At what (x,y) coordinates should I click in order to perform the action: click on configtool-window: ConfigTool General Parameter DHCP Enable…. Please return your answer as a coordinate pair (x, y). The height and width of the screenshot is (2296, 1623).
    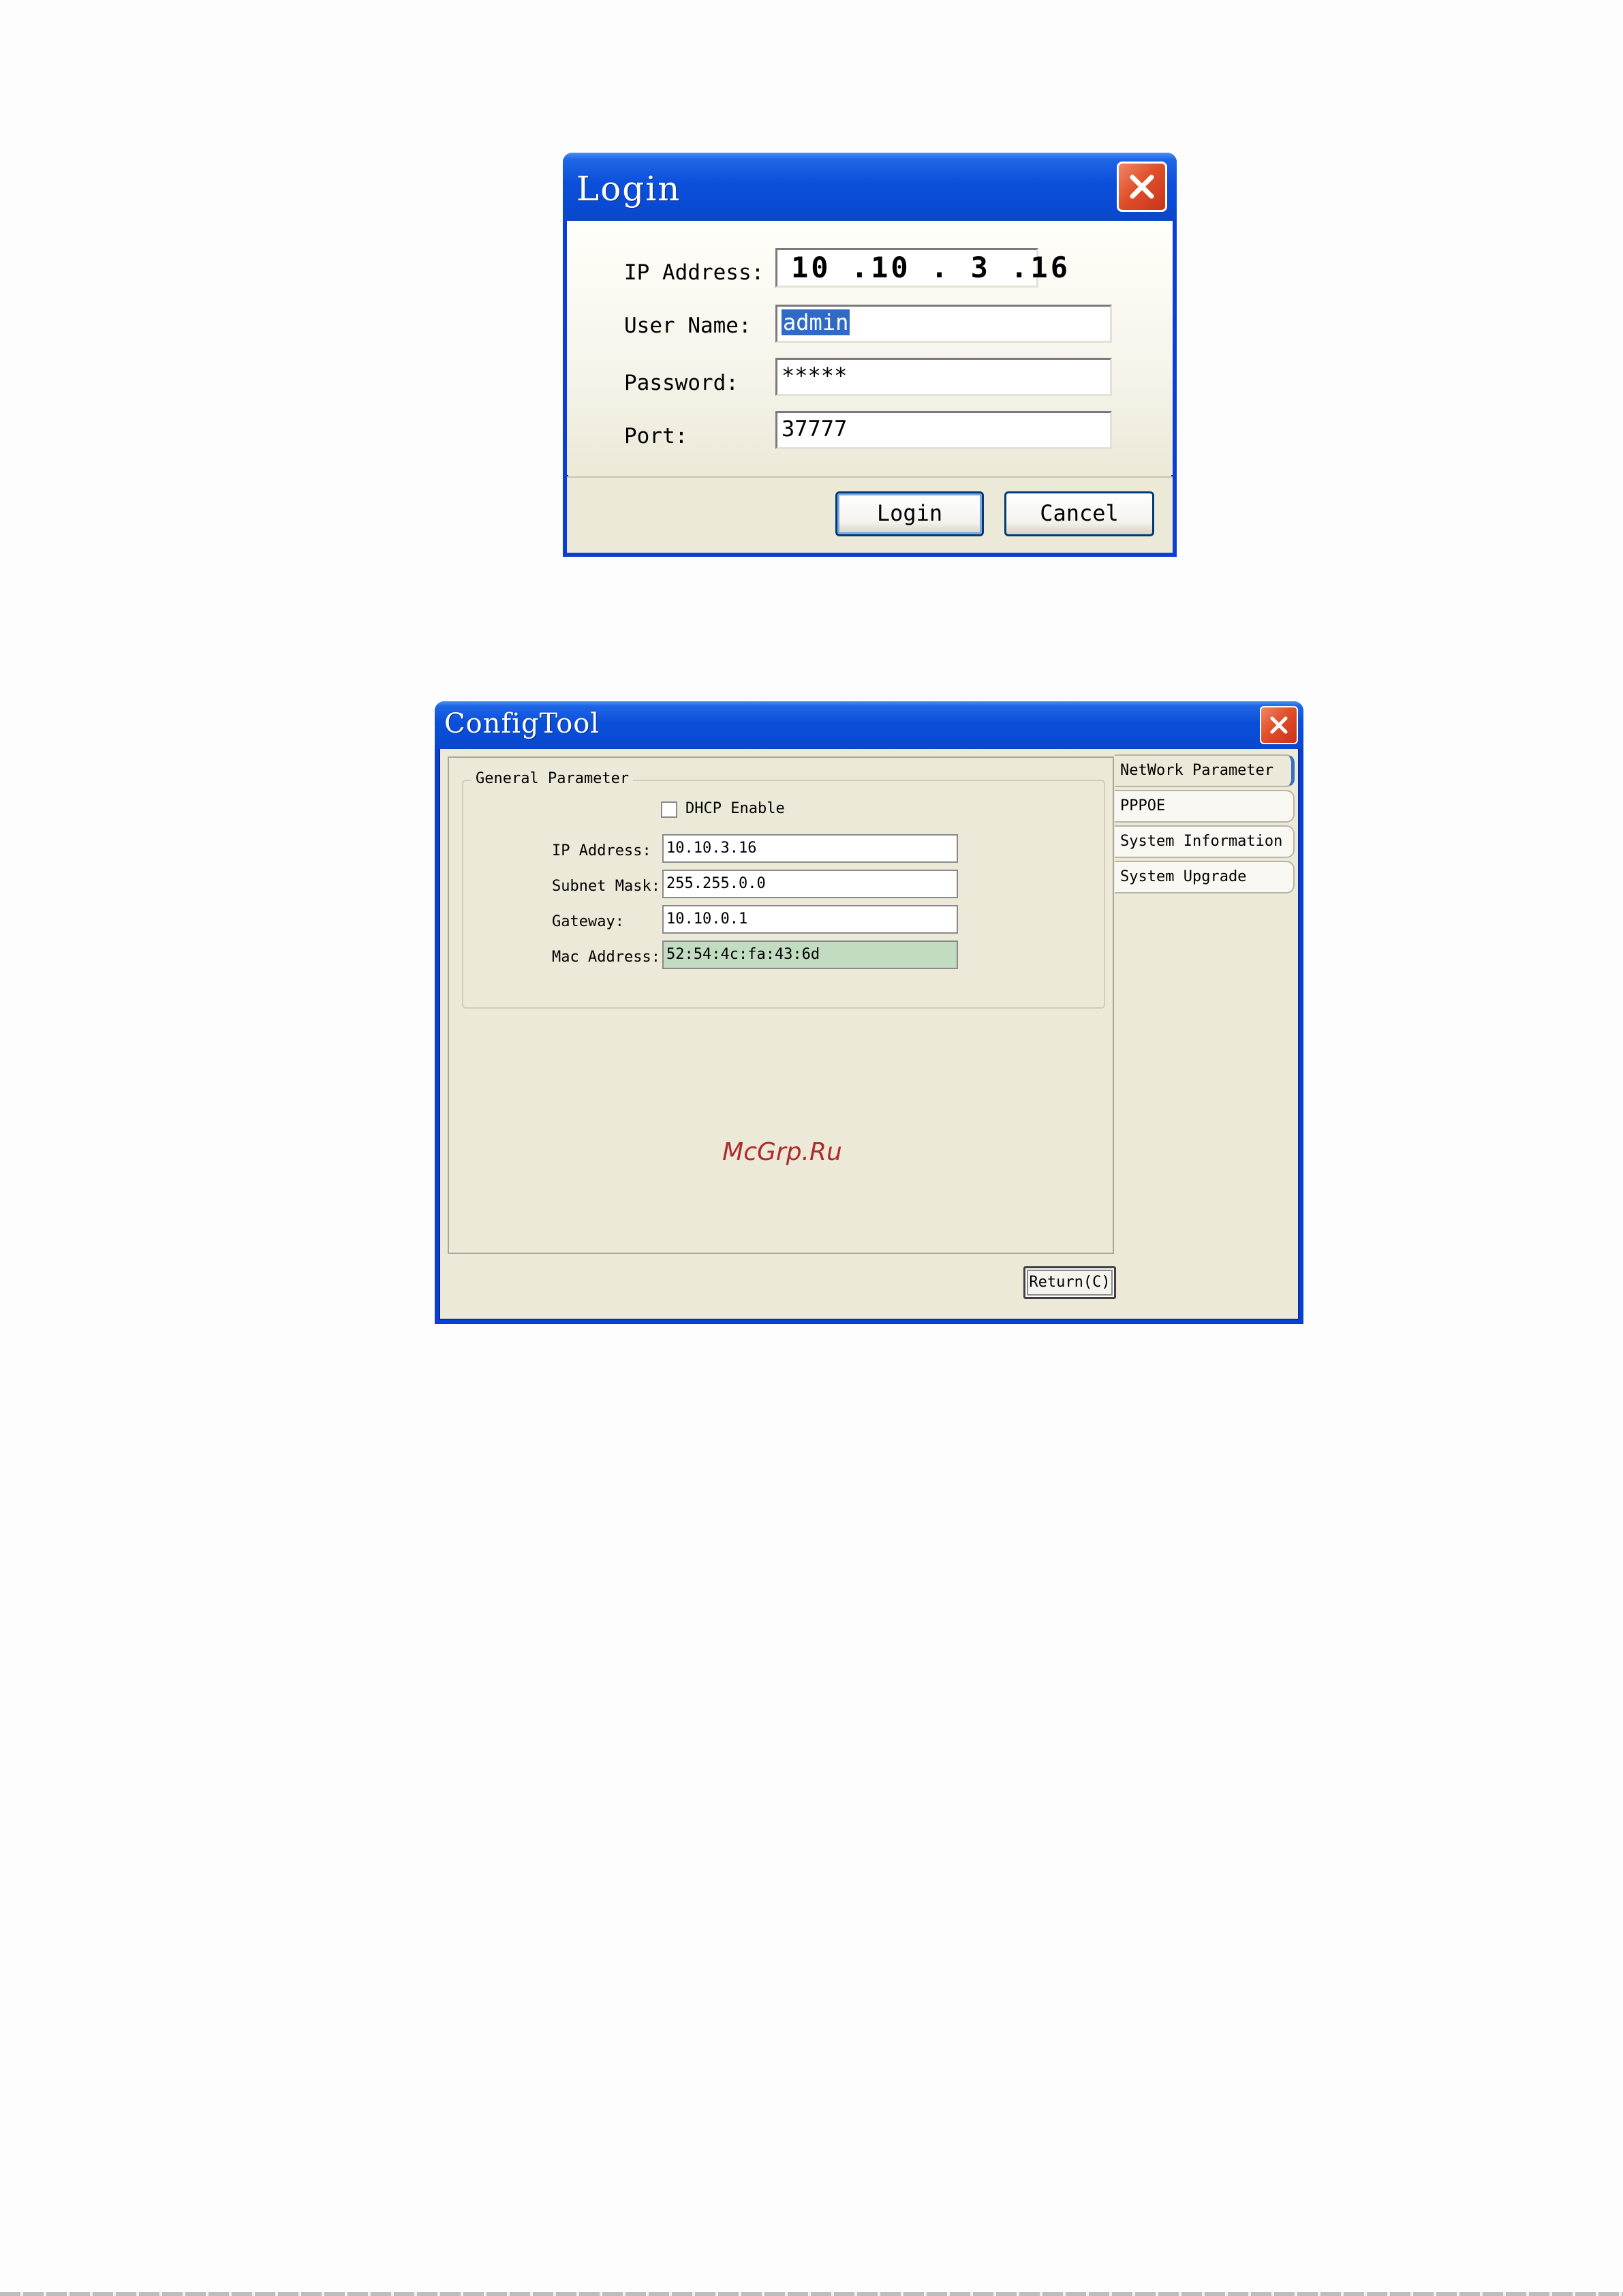
    Looking at the image, I should click on (869, 1013).